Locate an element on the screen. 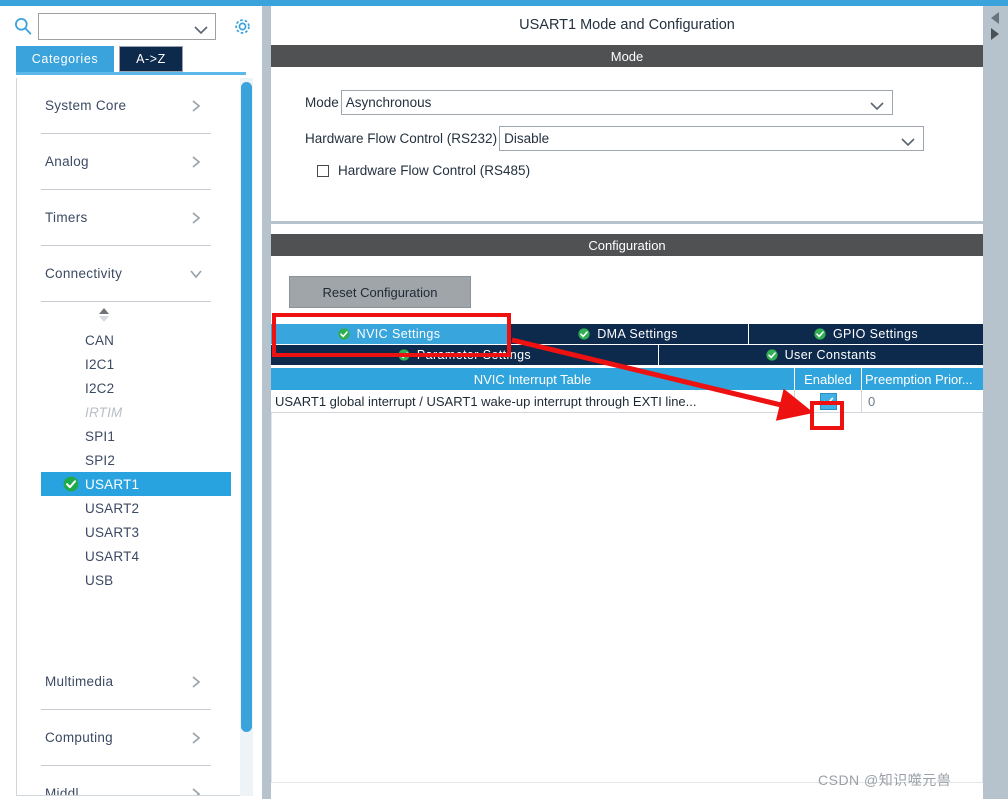 Image resolution: width=1008 pixels, height=799 pixels. hfc-rs232-select: Disable is located at coordinates (712, 138).